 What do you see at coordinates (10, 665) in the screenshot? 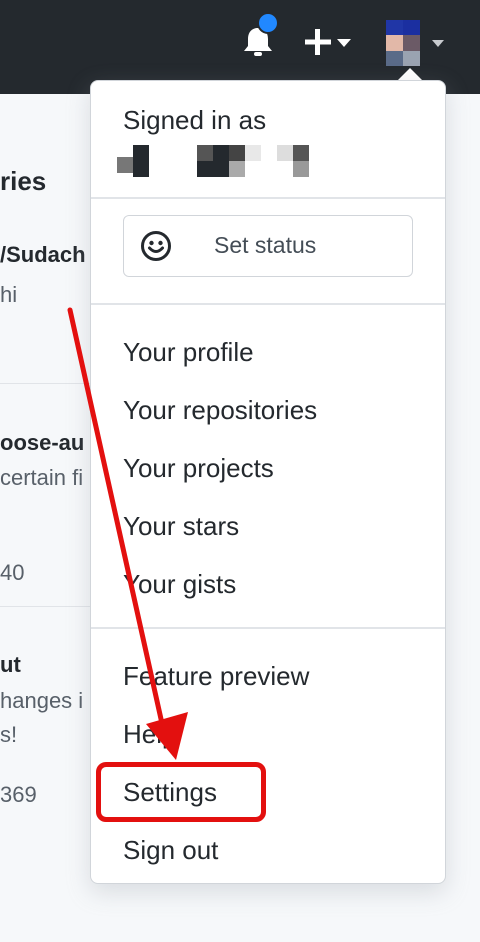
I see `repo-title: ut` at bounding box center [10, 665].